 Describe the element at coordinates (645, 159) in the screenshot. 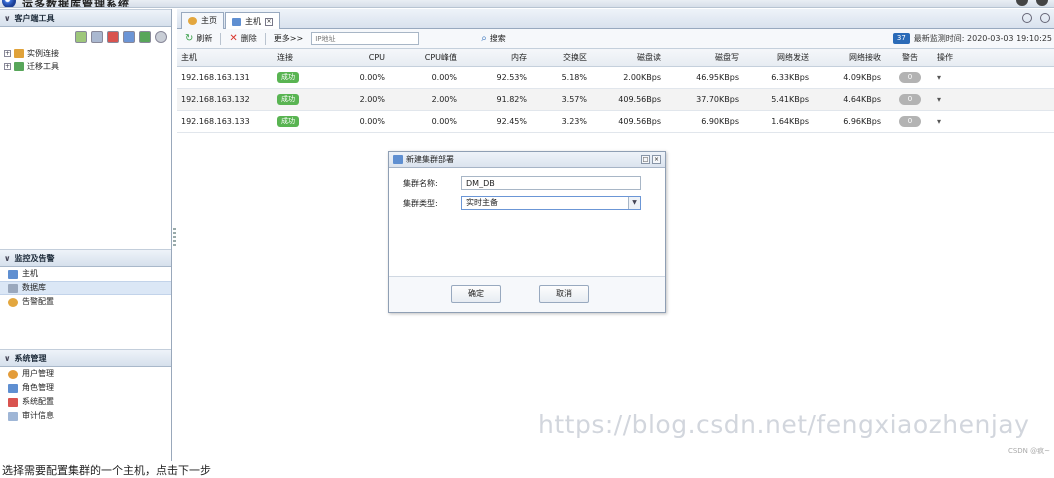

I see `maximize-icon: □` at that location.